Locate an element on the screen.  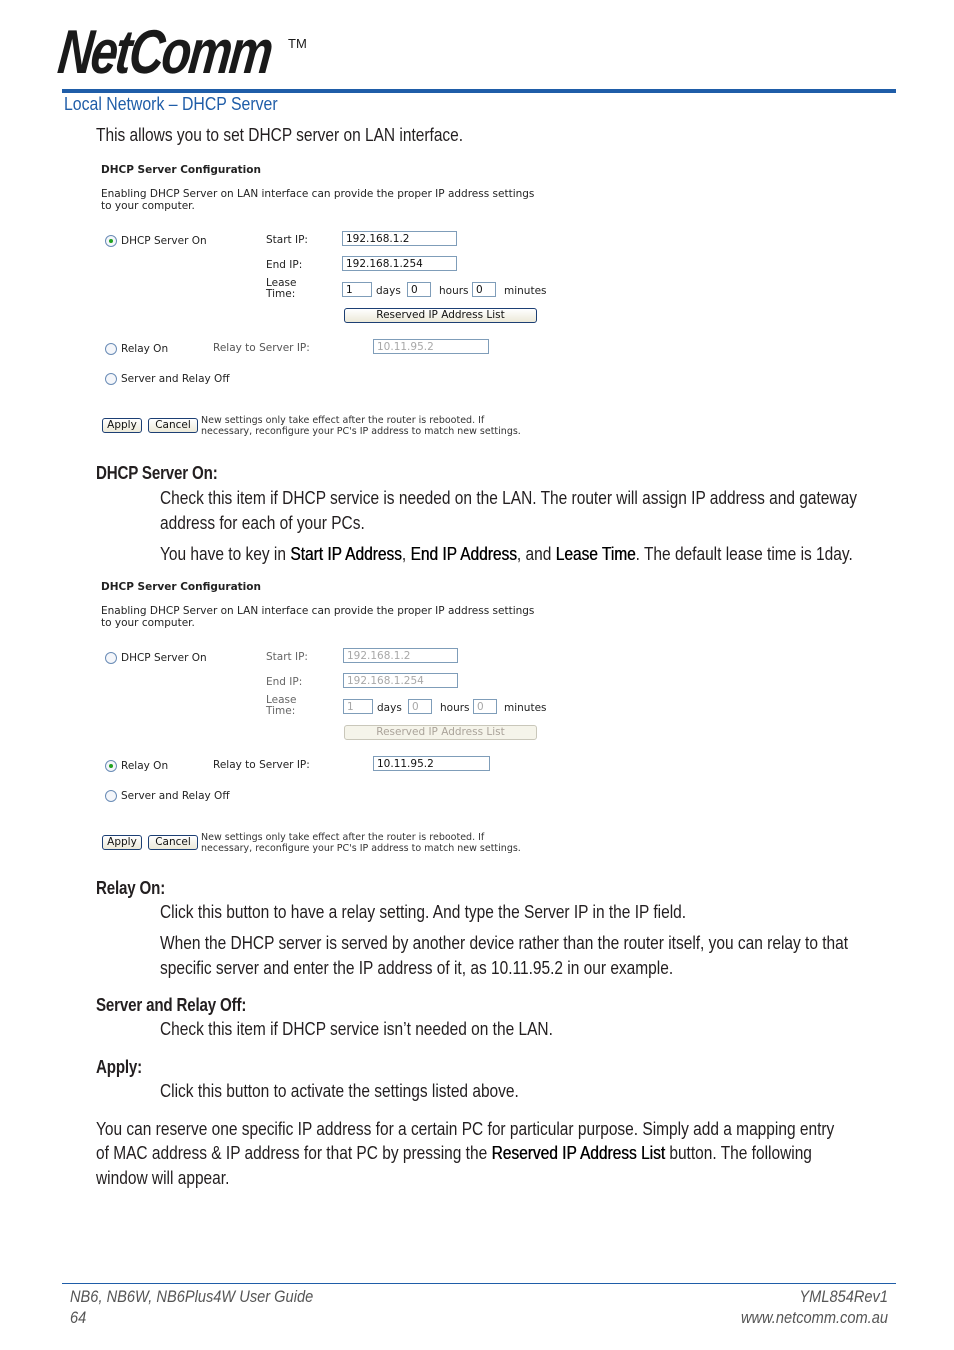
netcomm-logo: NetComm is located at coordinates (164, 52).